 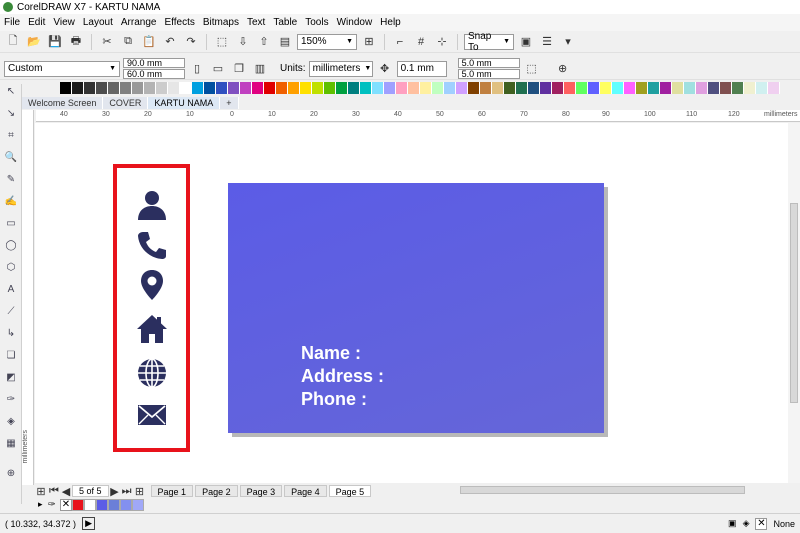 I want to click on location-pin-icon, so click(x=152, y=285).